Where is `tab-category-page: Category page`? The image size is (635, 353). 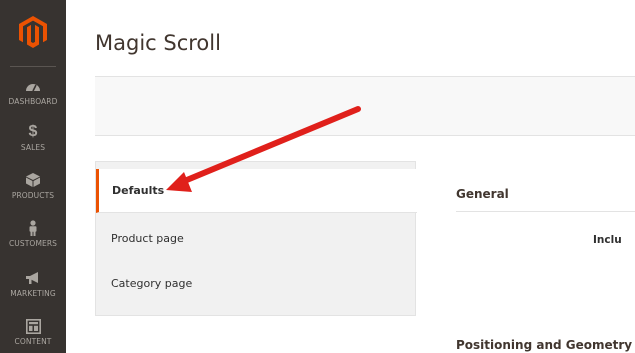 tab-category-page: Category page is located at coordinates (255, 283).